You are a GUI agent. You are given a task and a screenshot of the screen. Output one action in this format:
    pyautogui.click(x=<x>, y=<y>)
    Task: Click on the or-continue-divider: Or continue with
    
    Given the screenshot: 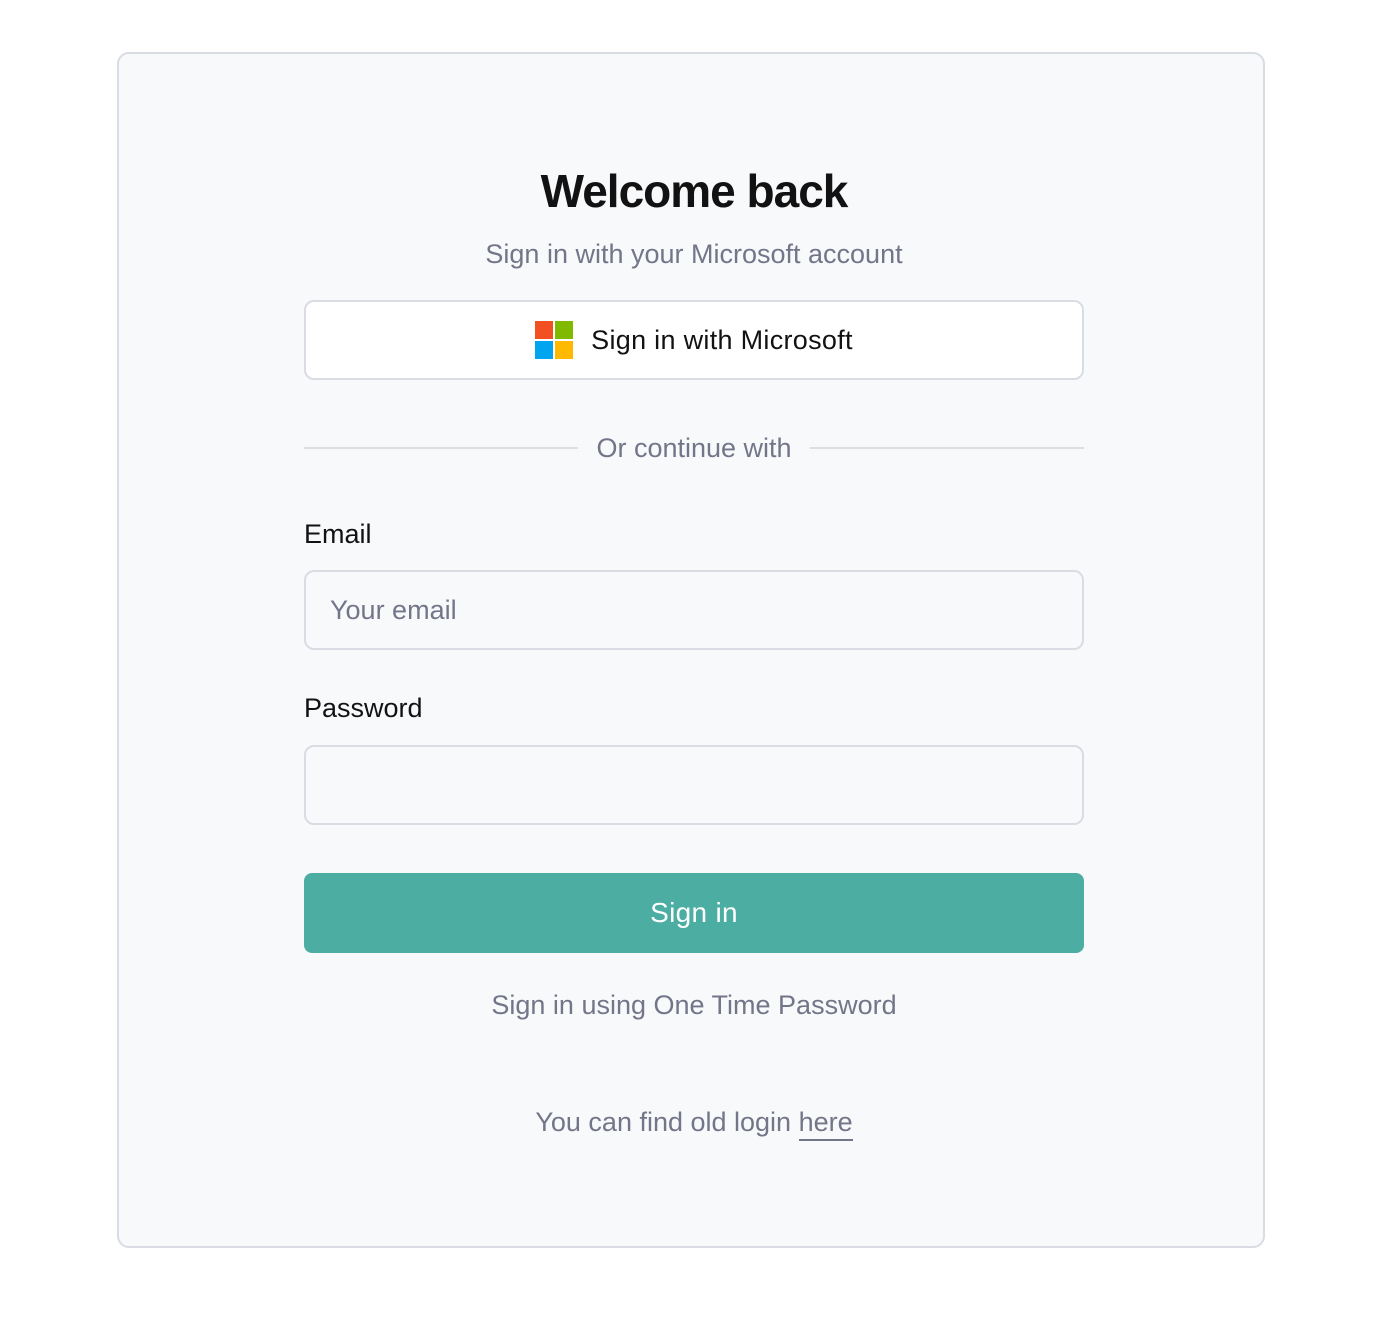 What is the action you would take?
    pyautogui.click(x=694, y=448)
    